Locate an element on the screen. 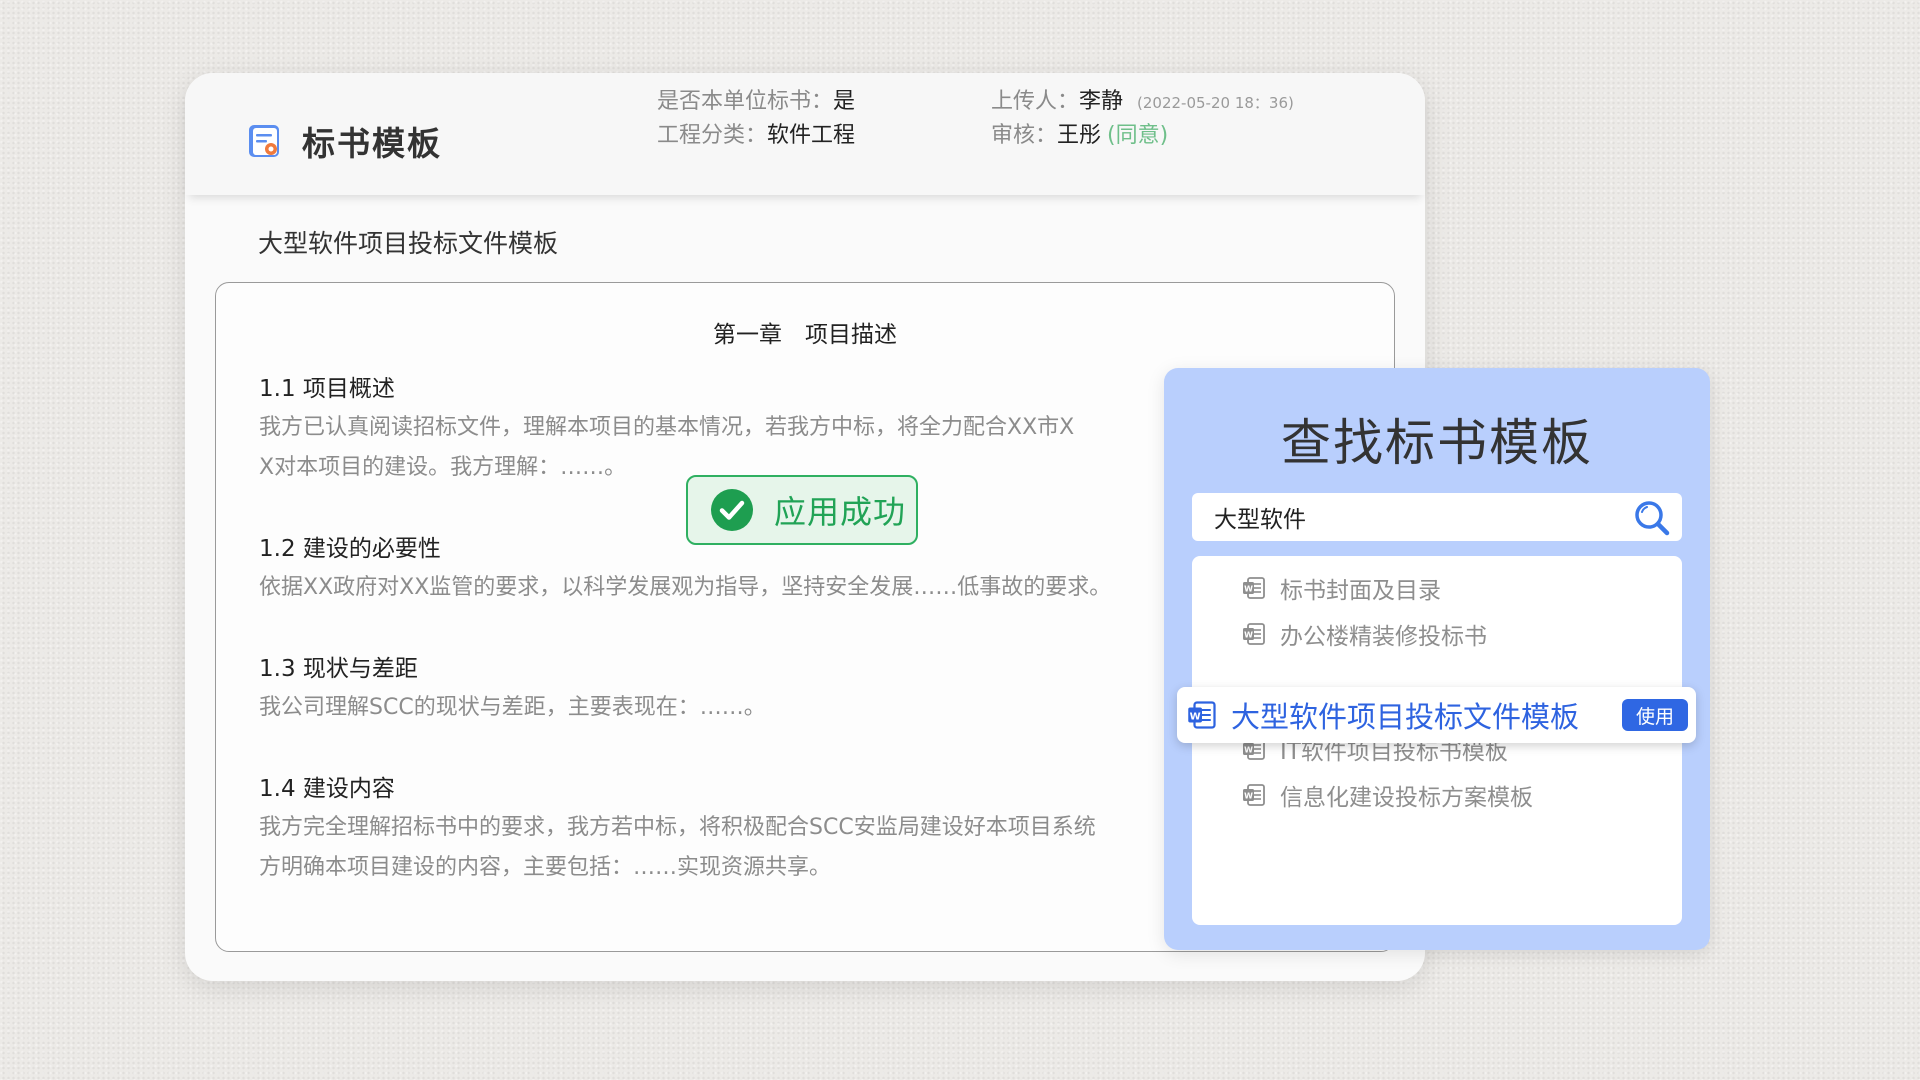  toast-text: 应用成功 is located at coordinates (840, 512).